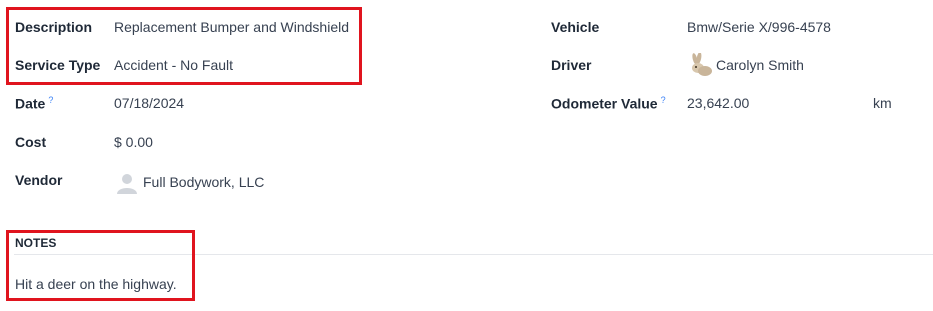  What do you see at coordinates (702, 64) in the screenshot?
I see `rabbit-avatar-icon` at bounding box center [702, 64].